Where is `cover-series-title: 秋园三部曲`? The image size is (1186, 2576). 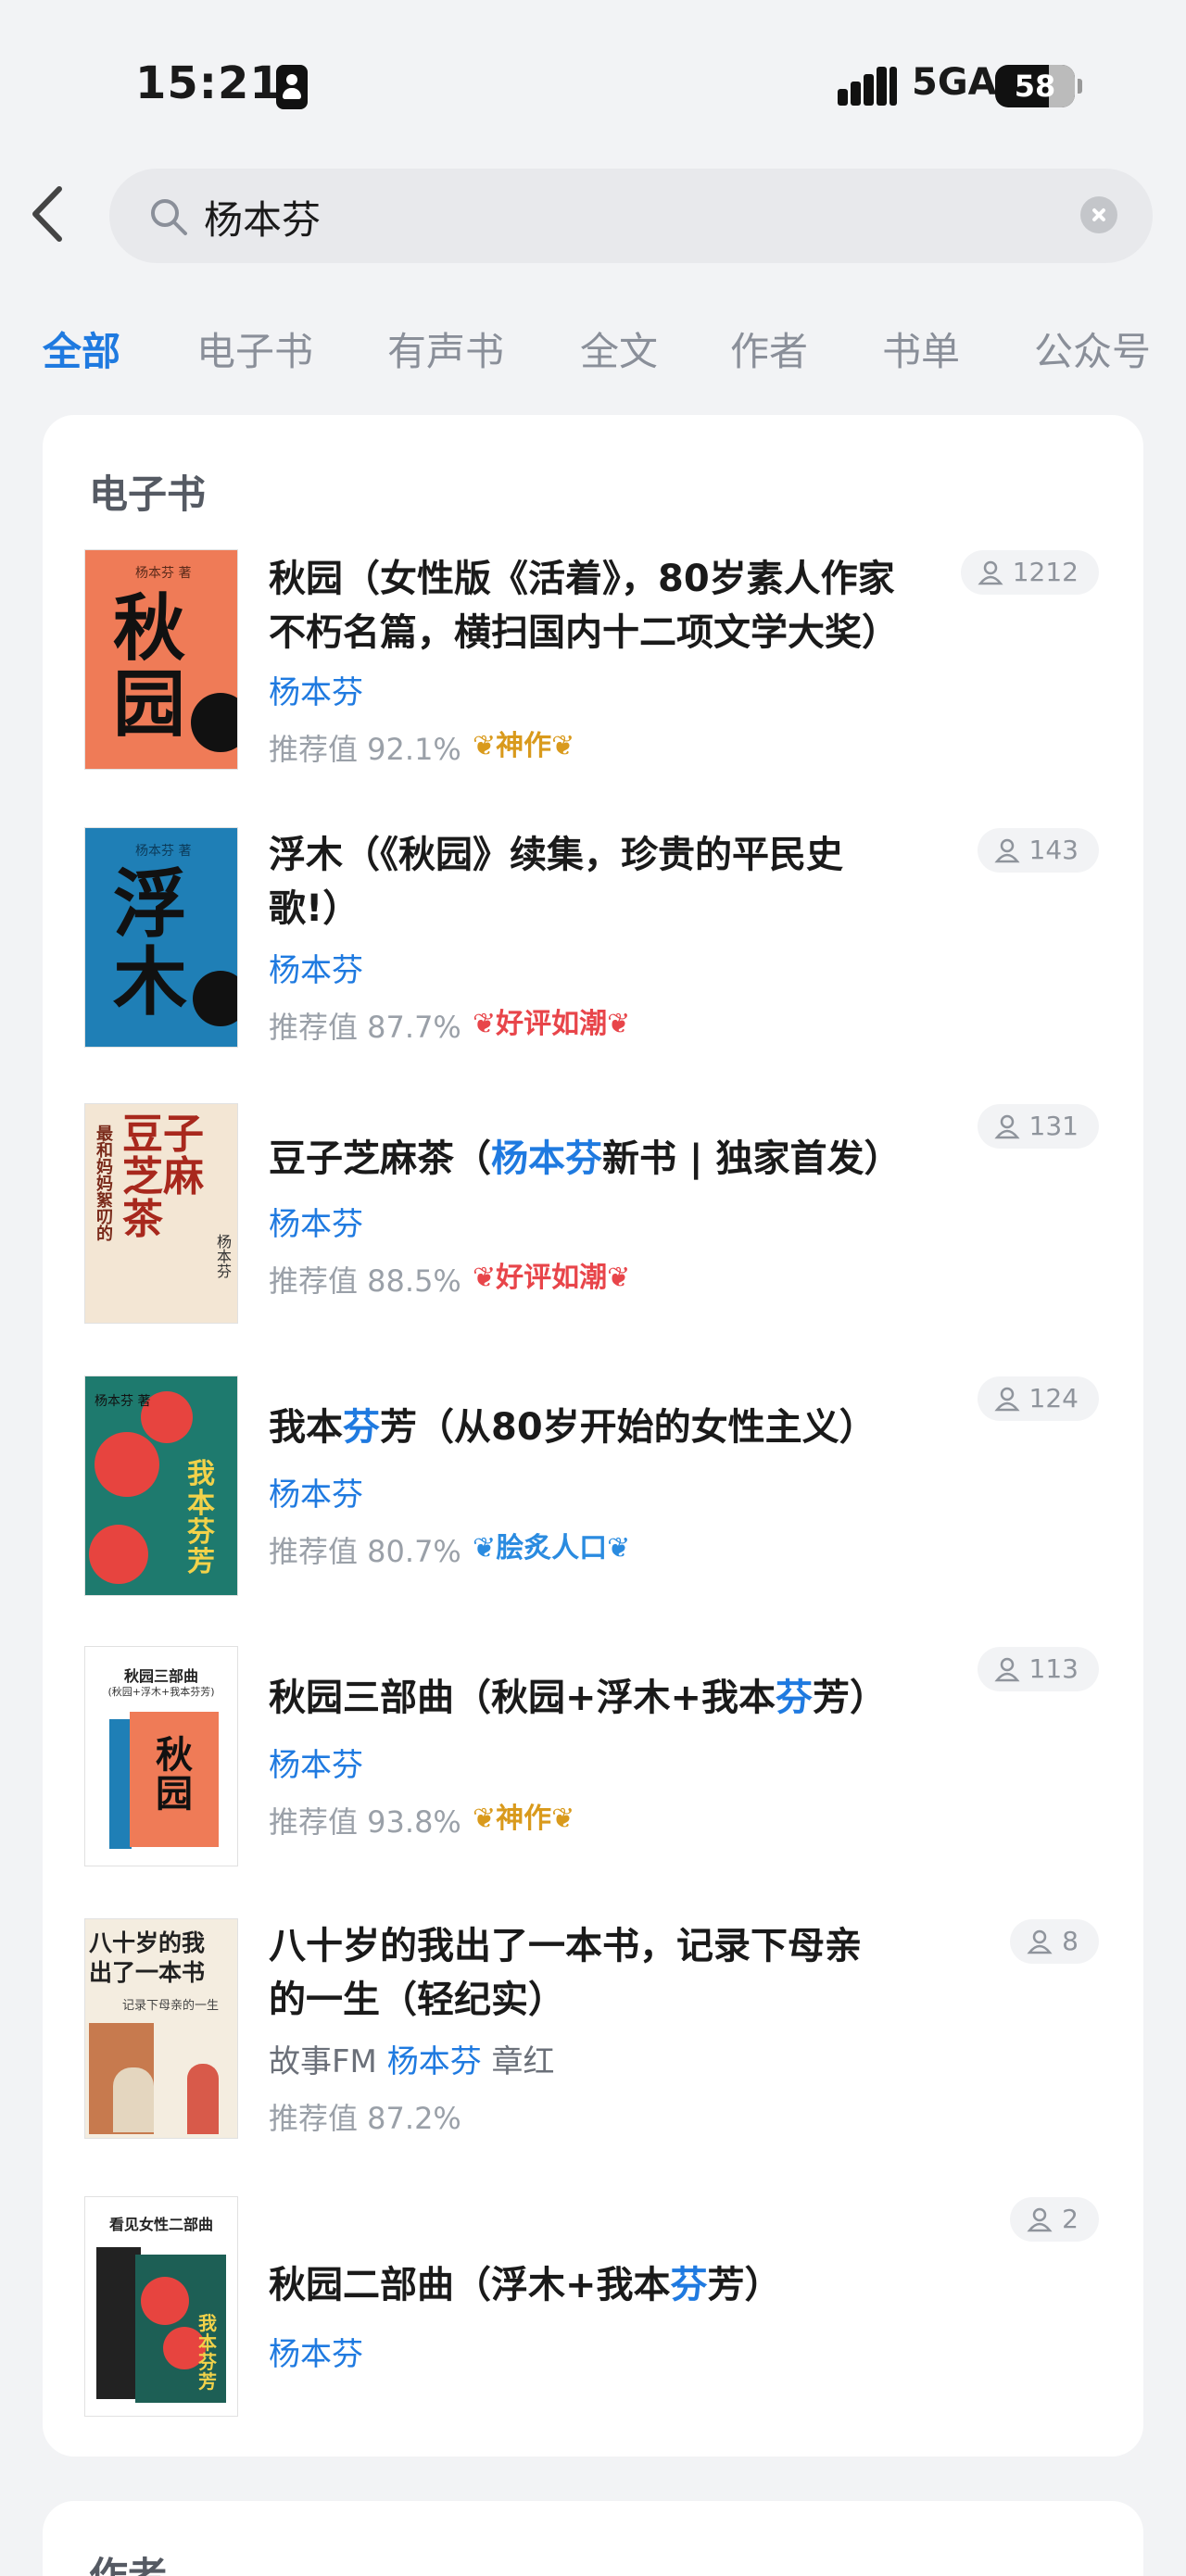
cover-series-title: 秋园三部曲 is located at coordinates (160, 1676).